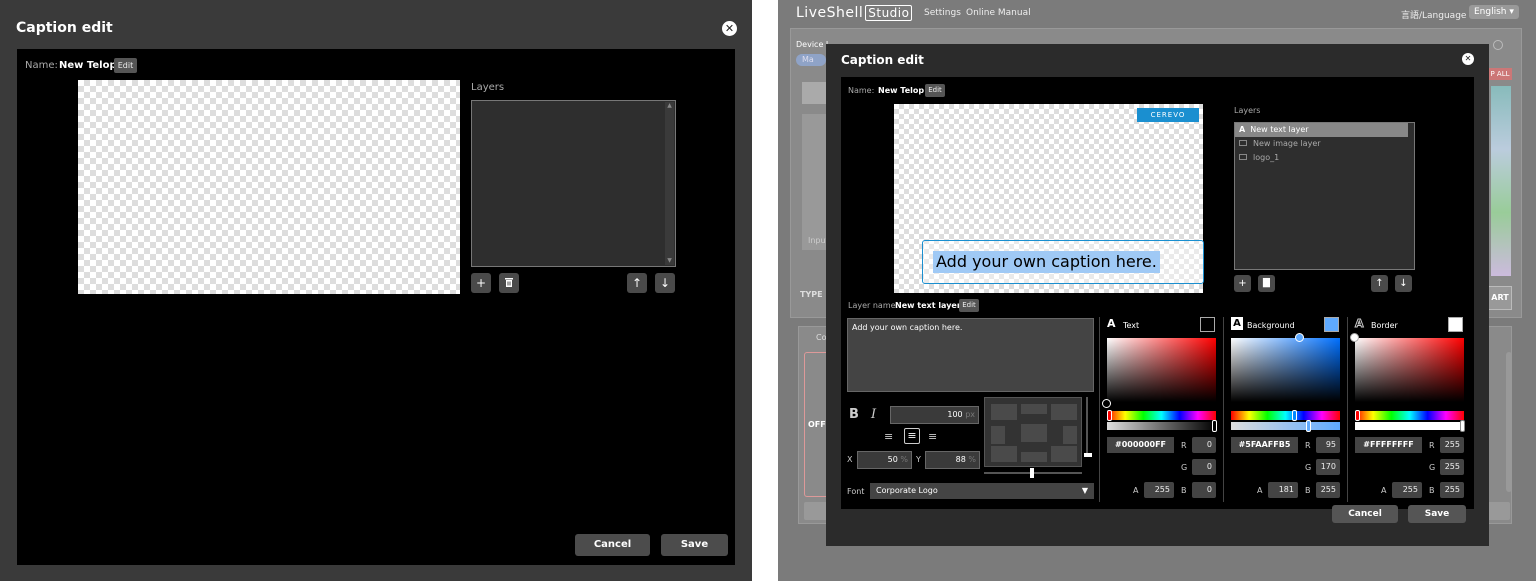  I want to click on border-b-input: 255, so click(1452, 490).